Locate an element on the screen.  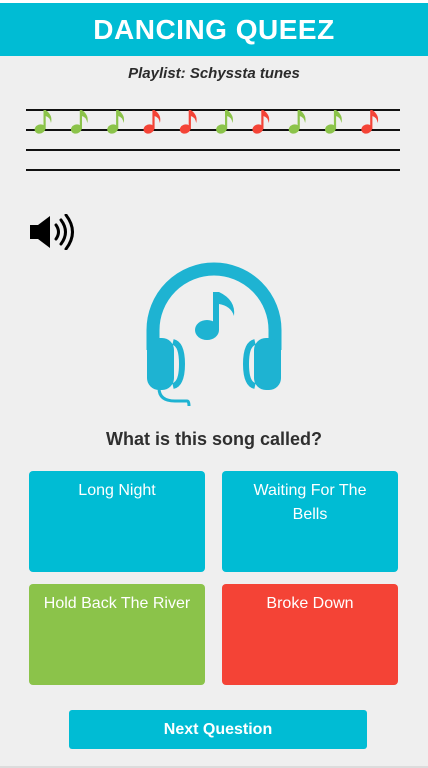
playlist-label: Playlist: Schyssta tunes is located at coordinates (214, 73).